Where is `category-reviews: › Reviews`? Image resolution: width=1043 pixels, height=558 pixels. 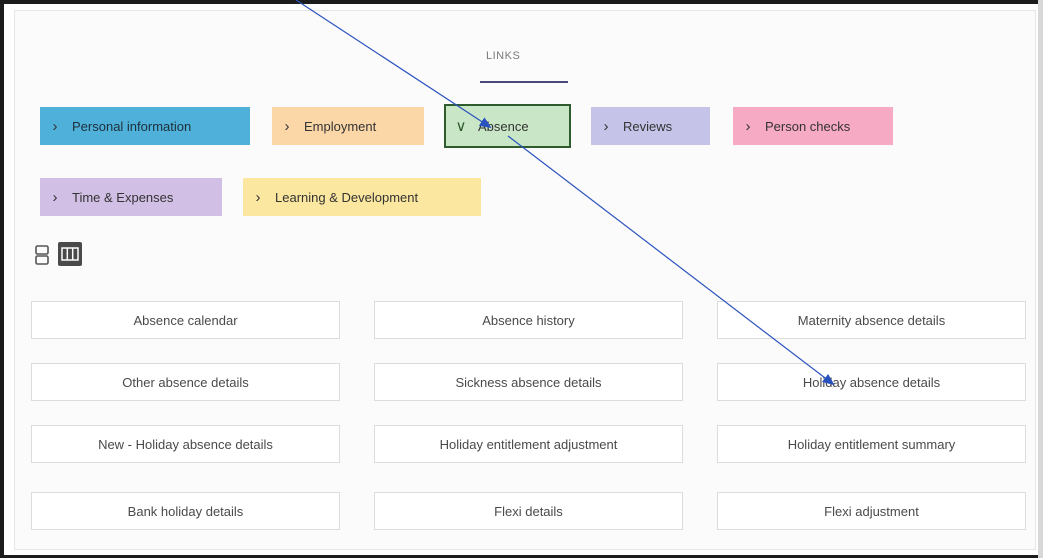 category-reviews: › Reviews is located at coordinates (650, 126).